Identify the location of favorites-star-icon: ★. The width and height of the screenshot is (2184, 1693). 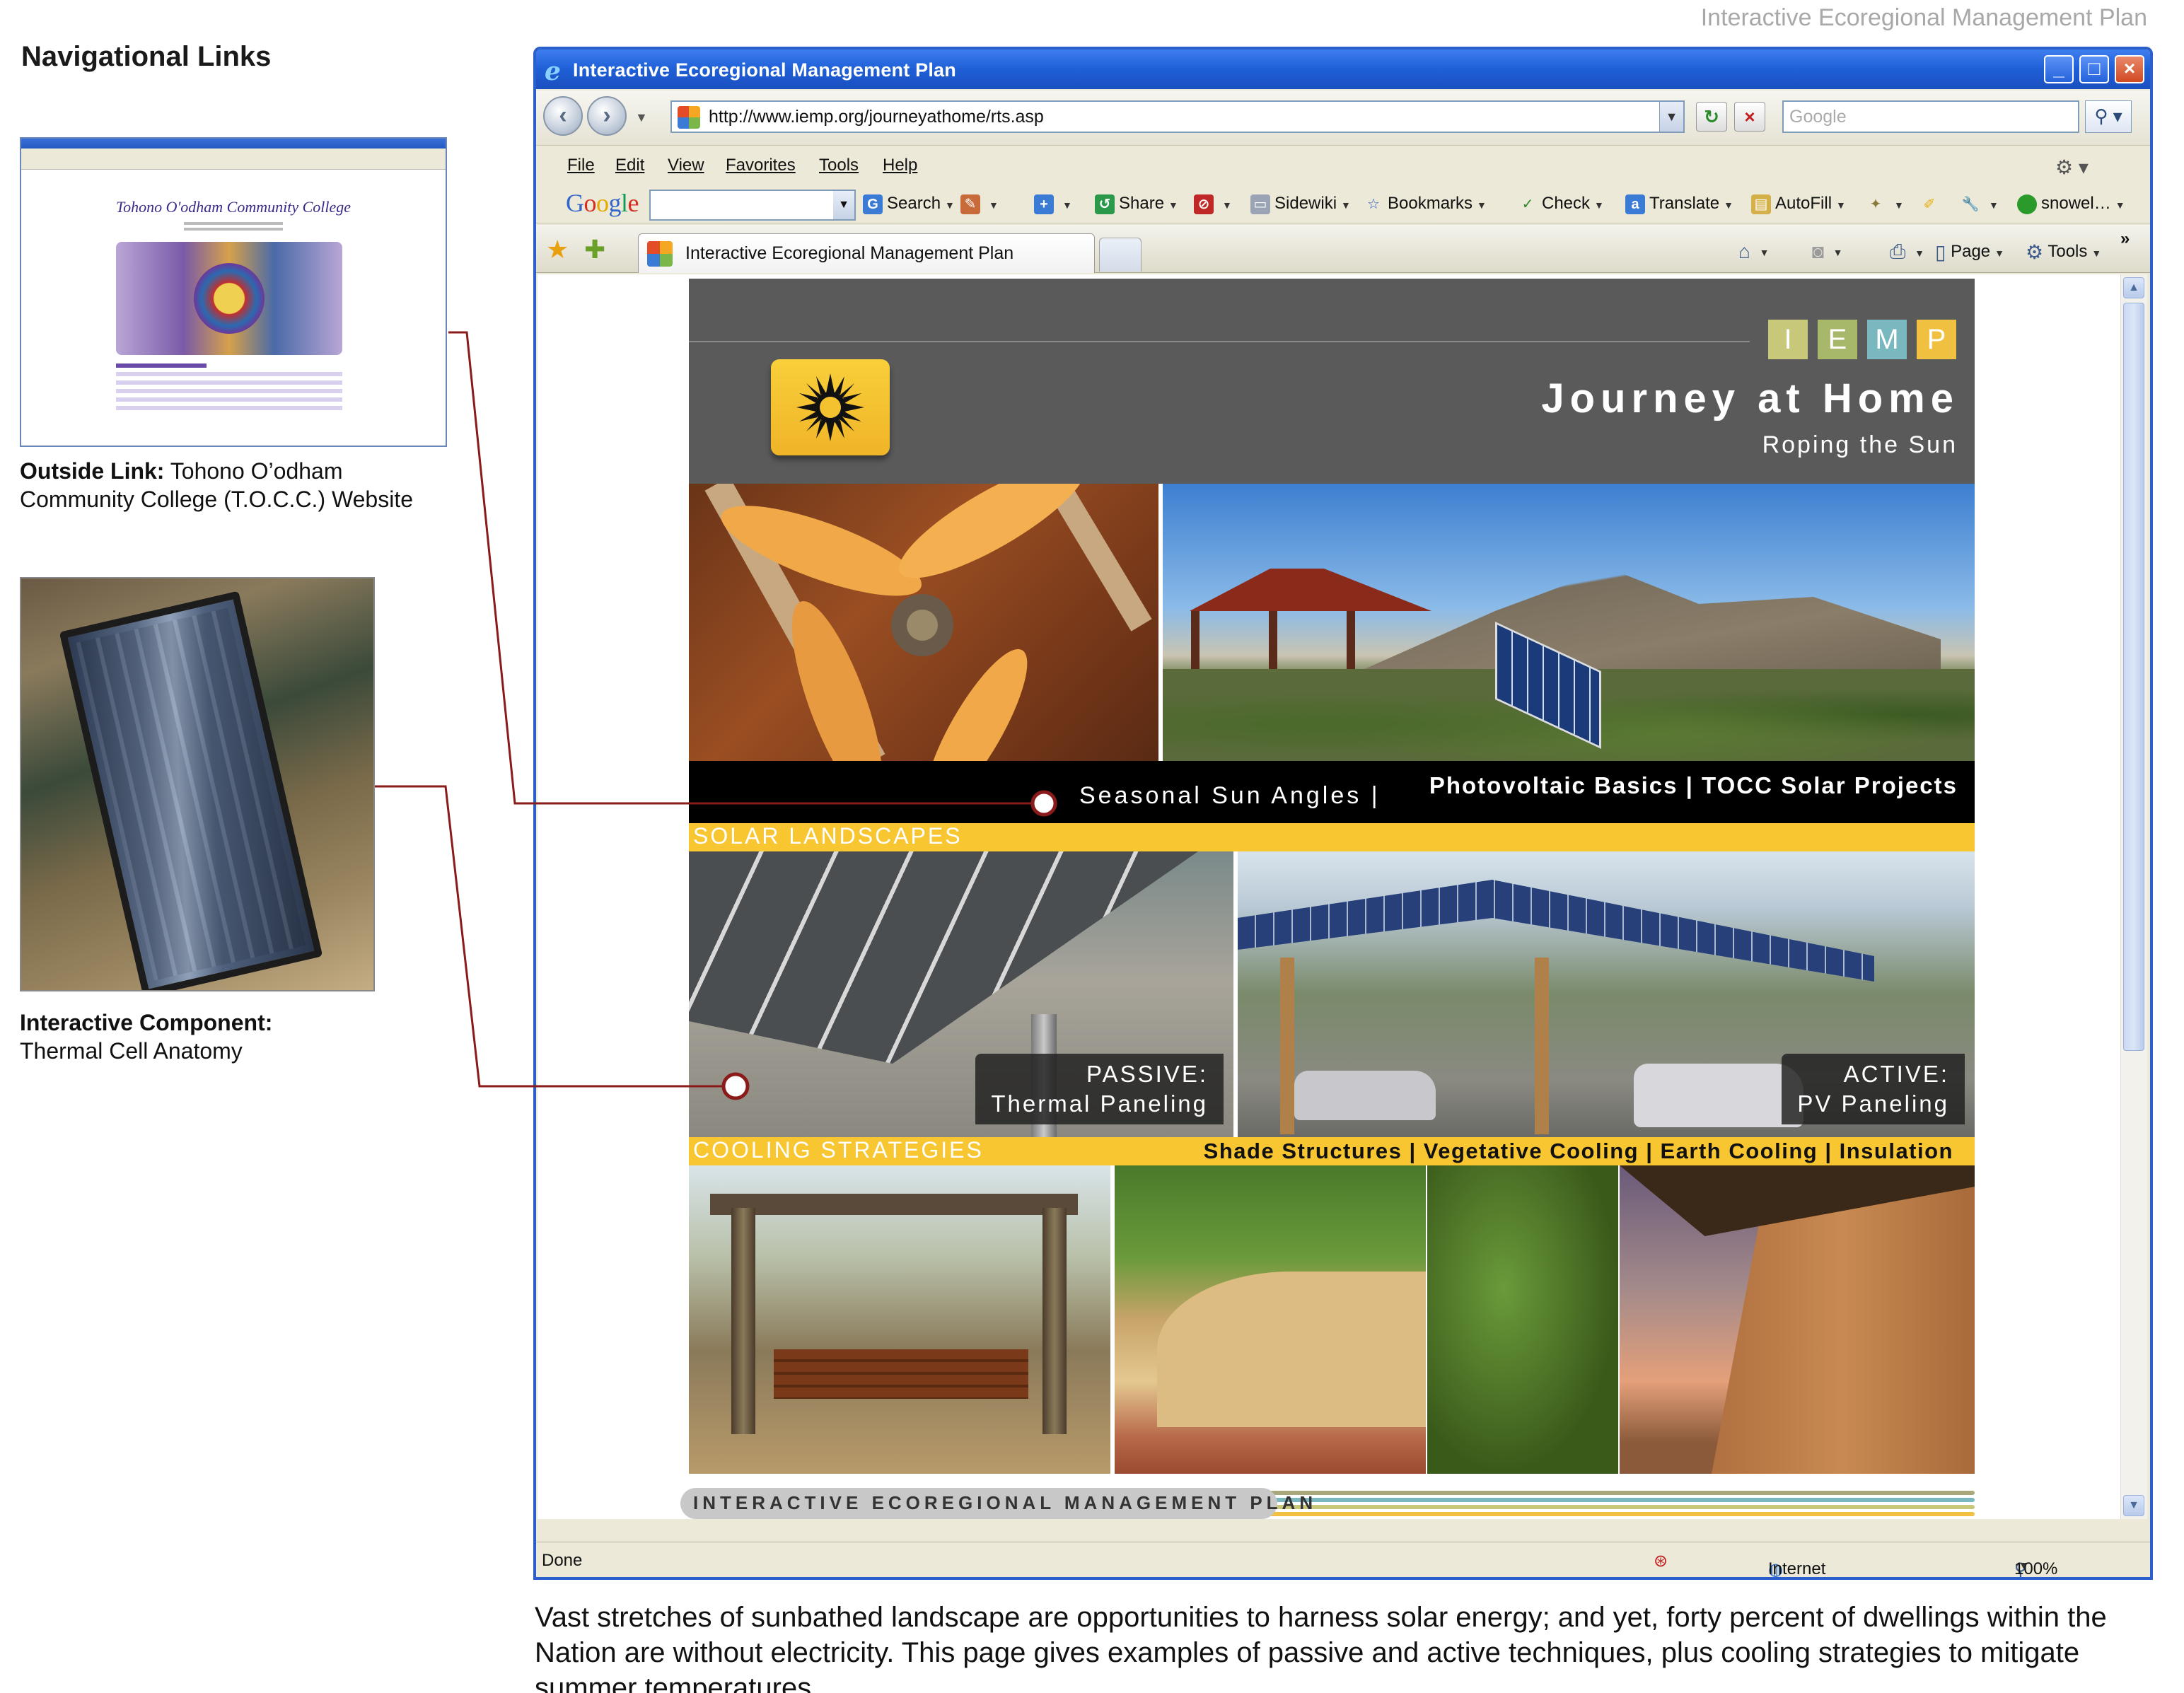
(557, 249).